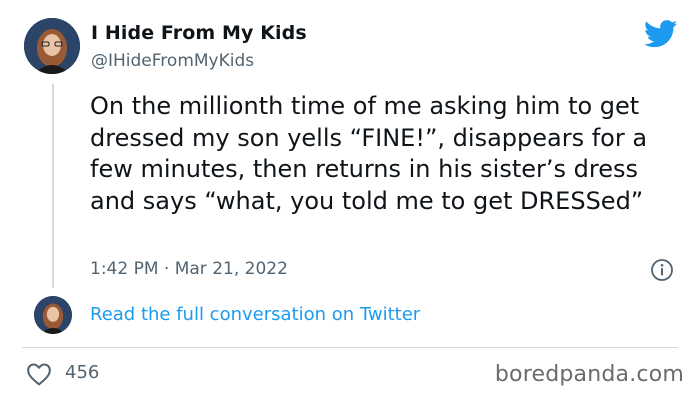 The image size is (700, 400). Describe the element at coordinates (199, 33) in the screenshot. I see `author-display-name: I Hide From My Kids` at that location.